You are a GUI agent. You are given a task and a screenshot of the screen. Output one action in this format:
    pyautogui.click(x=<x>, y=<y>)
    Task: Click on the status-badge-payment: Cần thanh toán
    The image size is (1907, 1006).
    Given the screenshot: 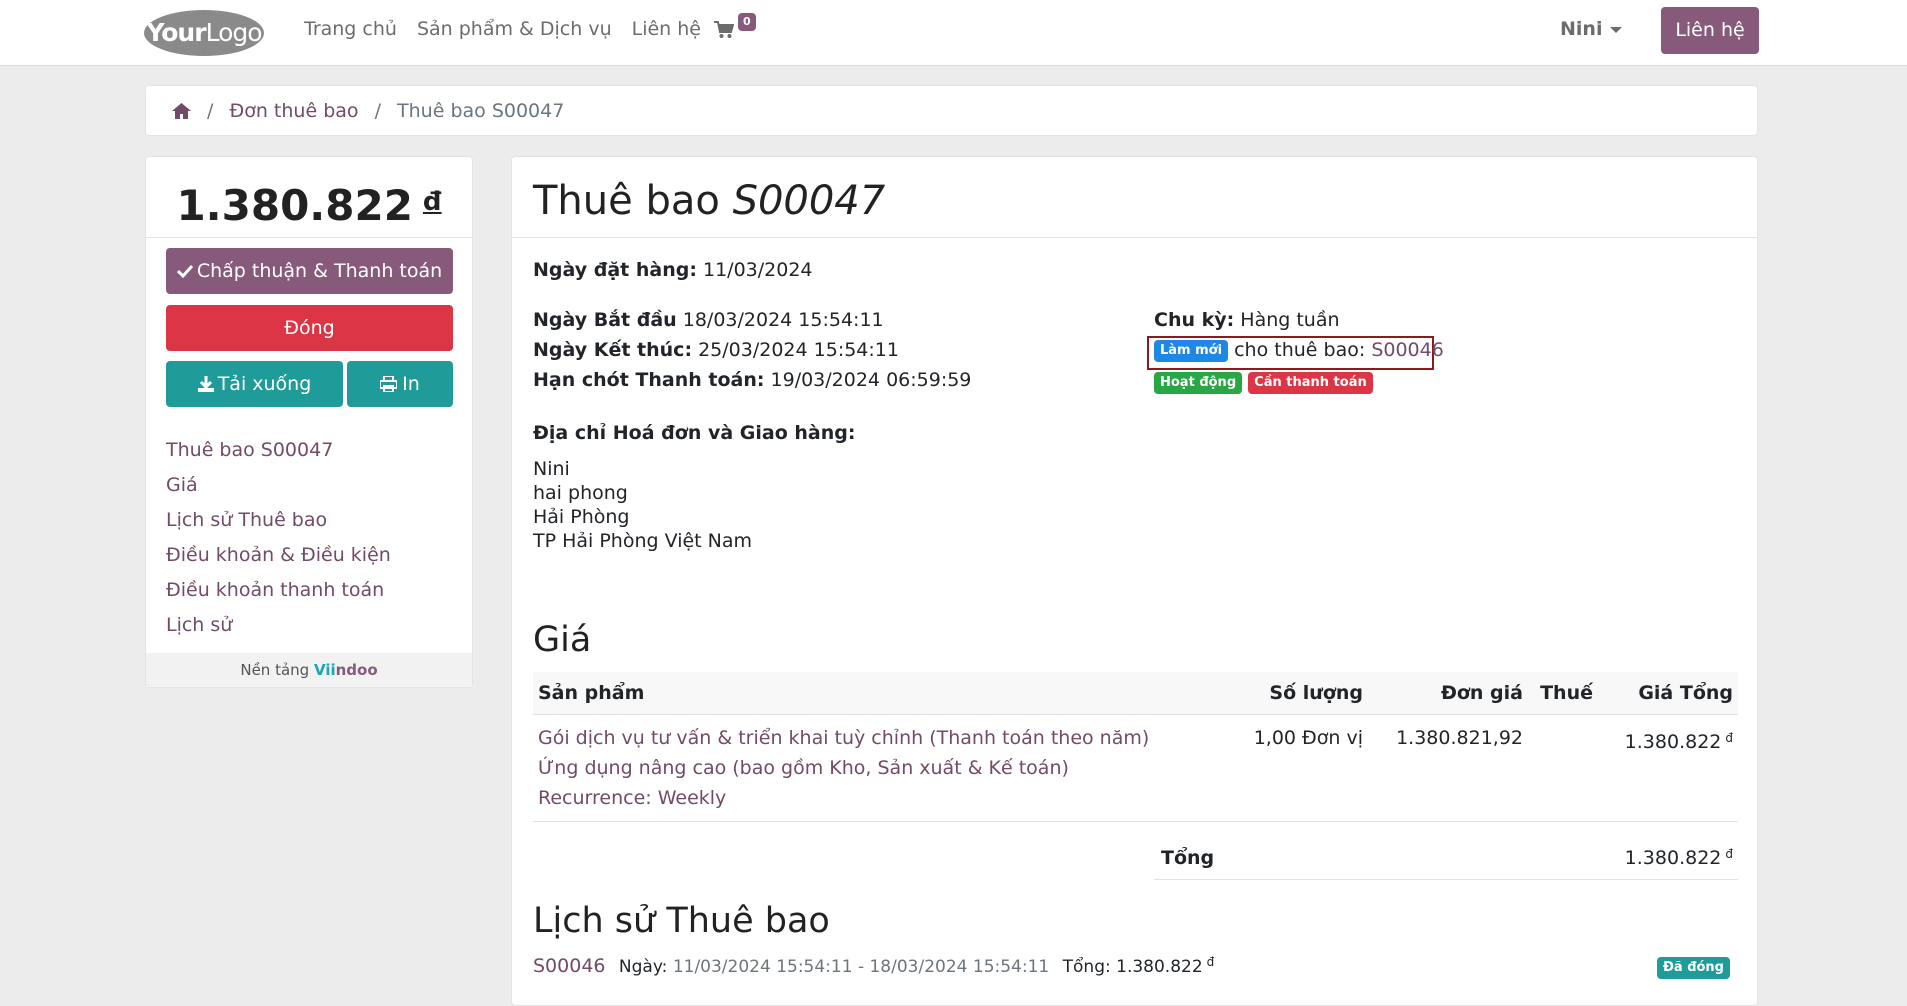 What is the action you would take?
    pyautogui.click(x=1310, y=383)
    